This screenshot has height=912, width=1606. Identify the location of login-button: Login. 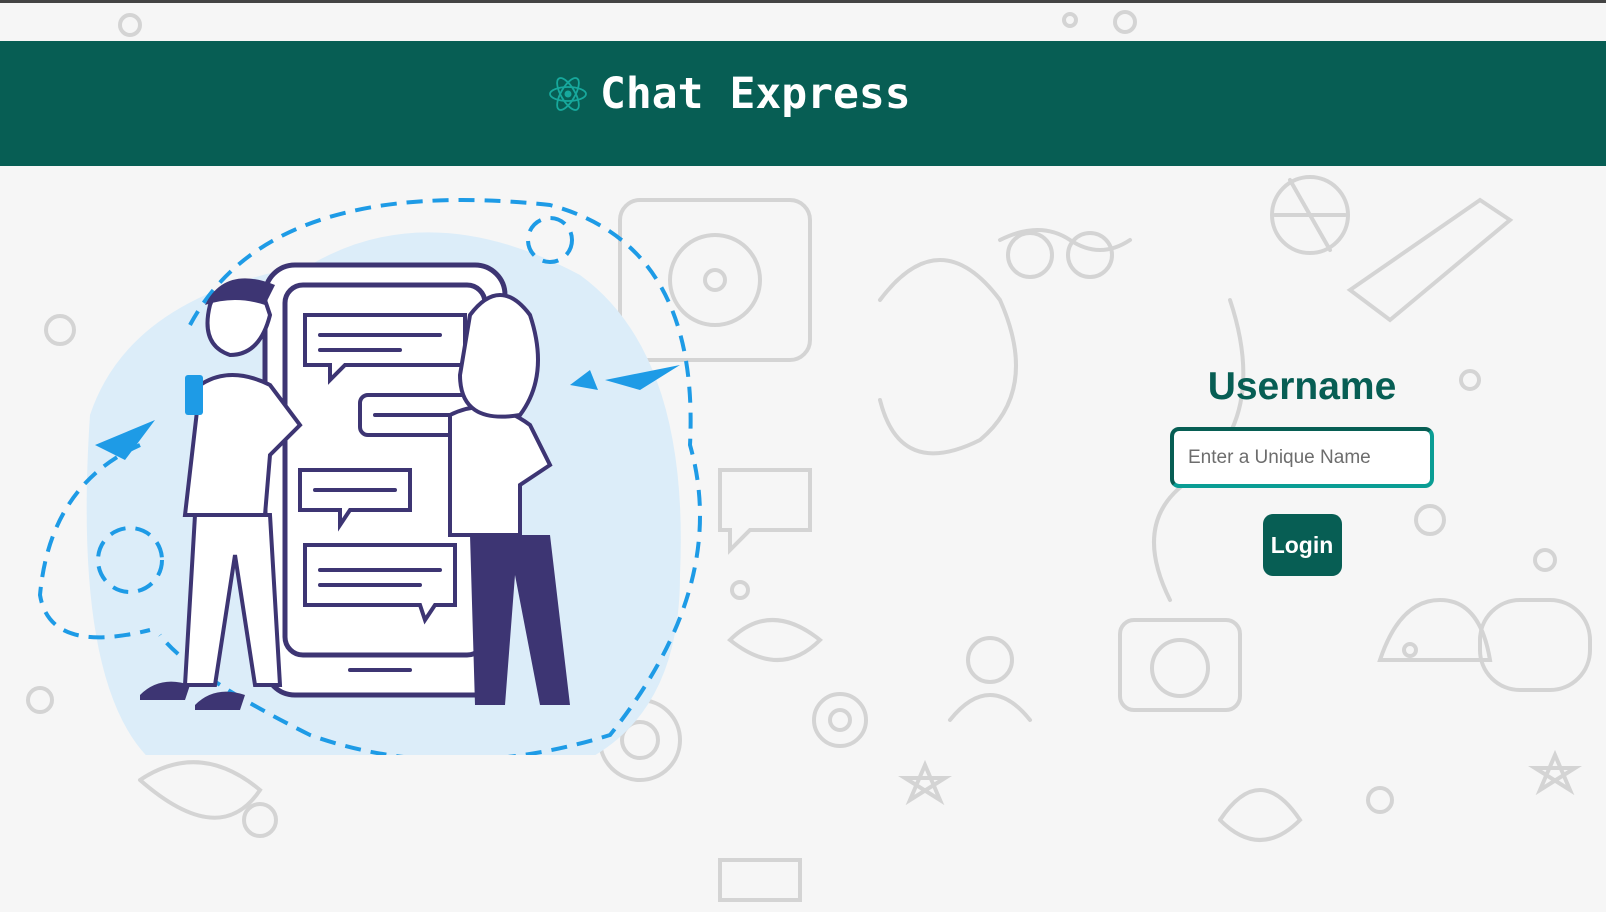
(1302, 545).